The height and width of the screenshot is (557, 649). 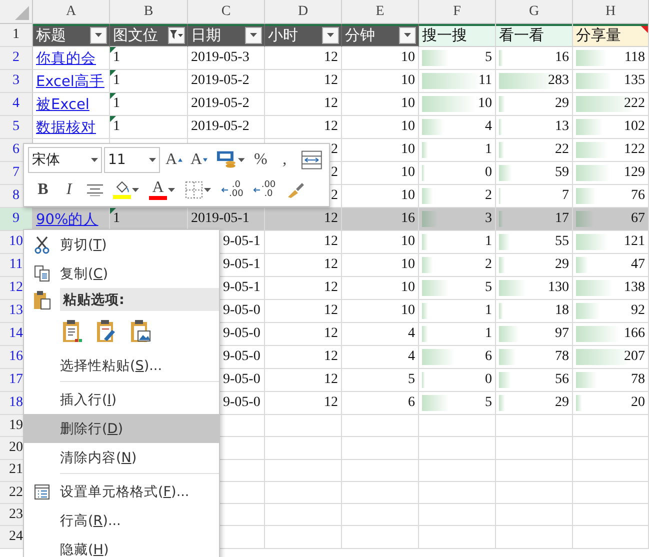 I want to click on column-title: 图文位, so click(x=136, y=35).